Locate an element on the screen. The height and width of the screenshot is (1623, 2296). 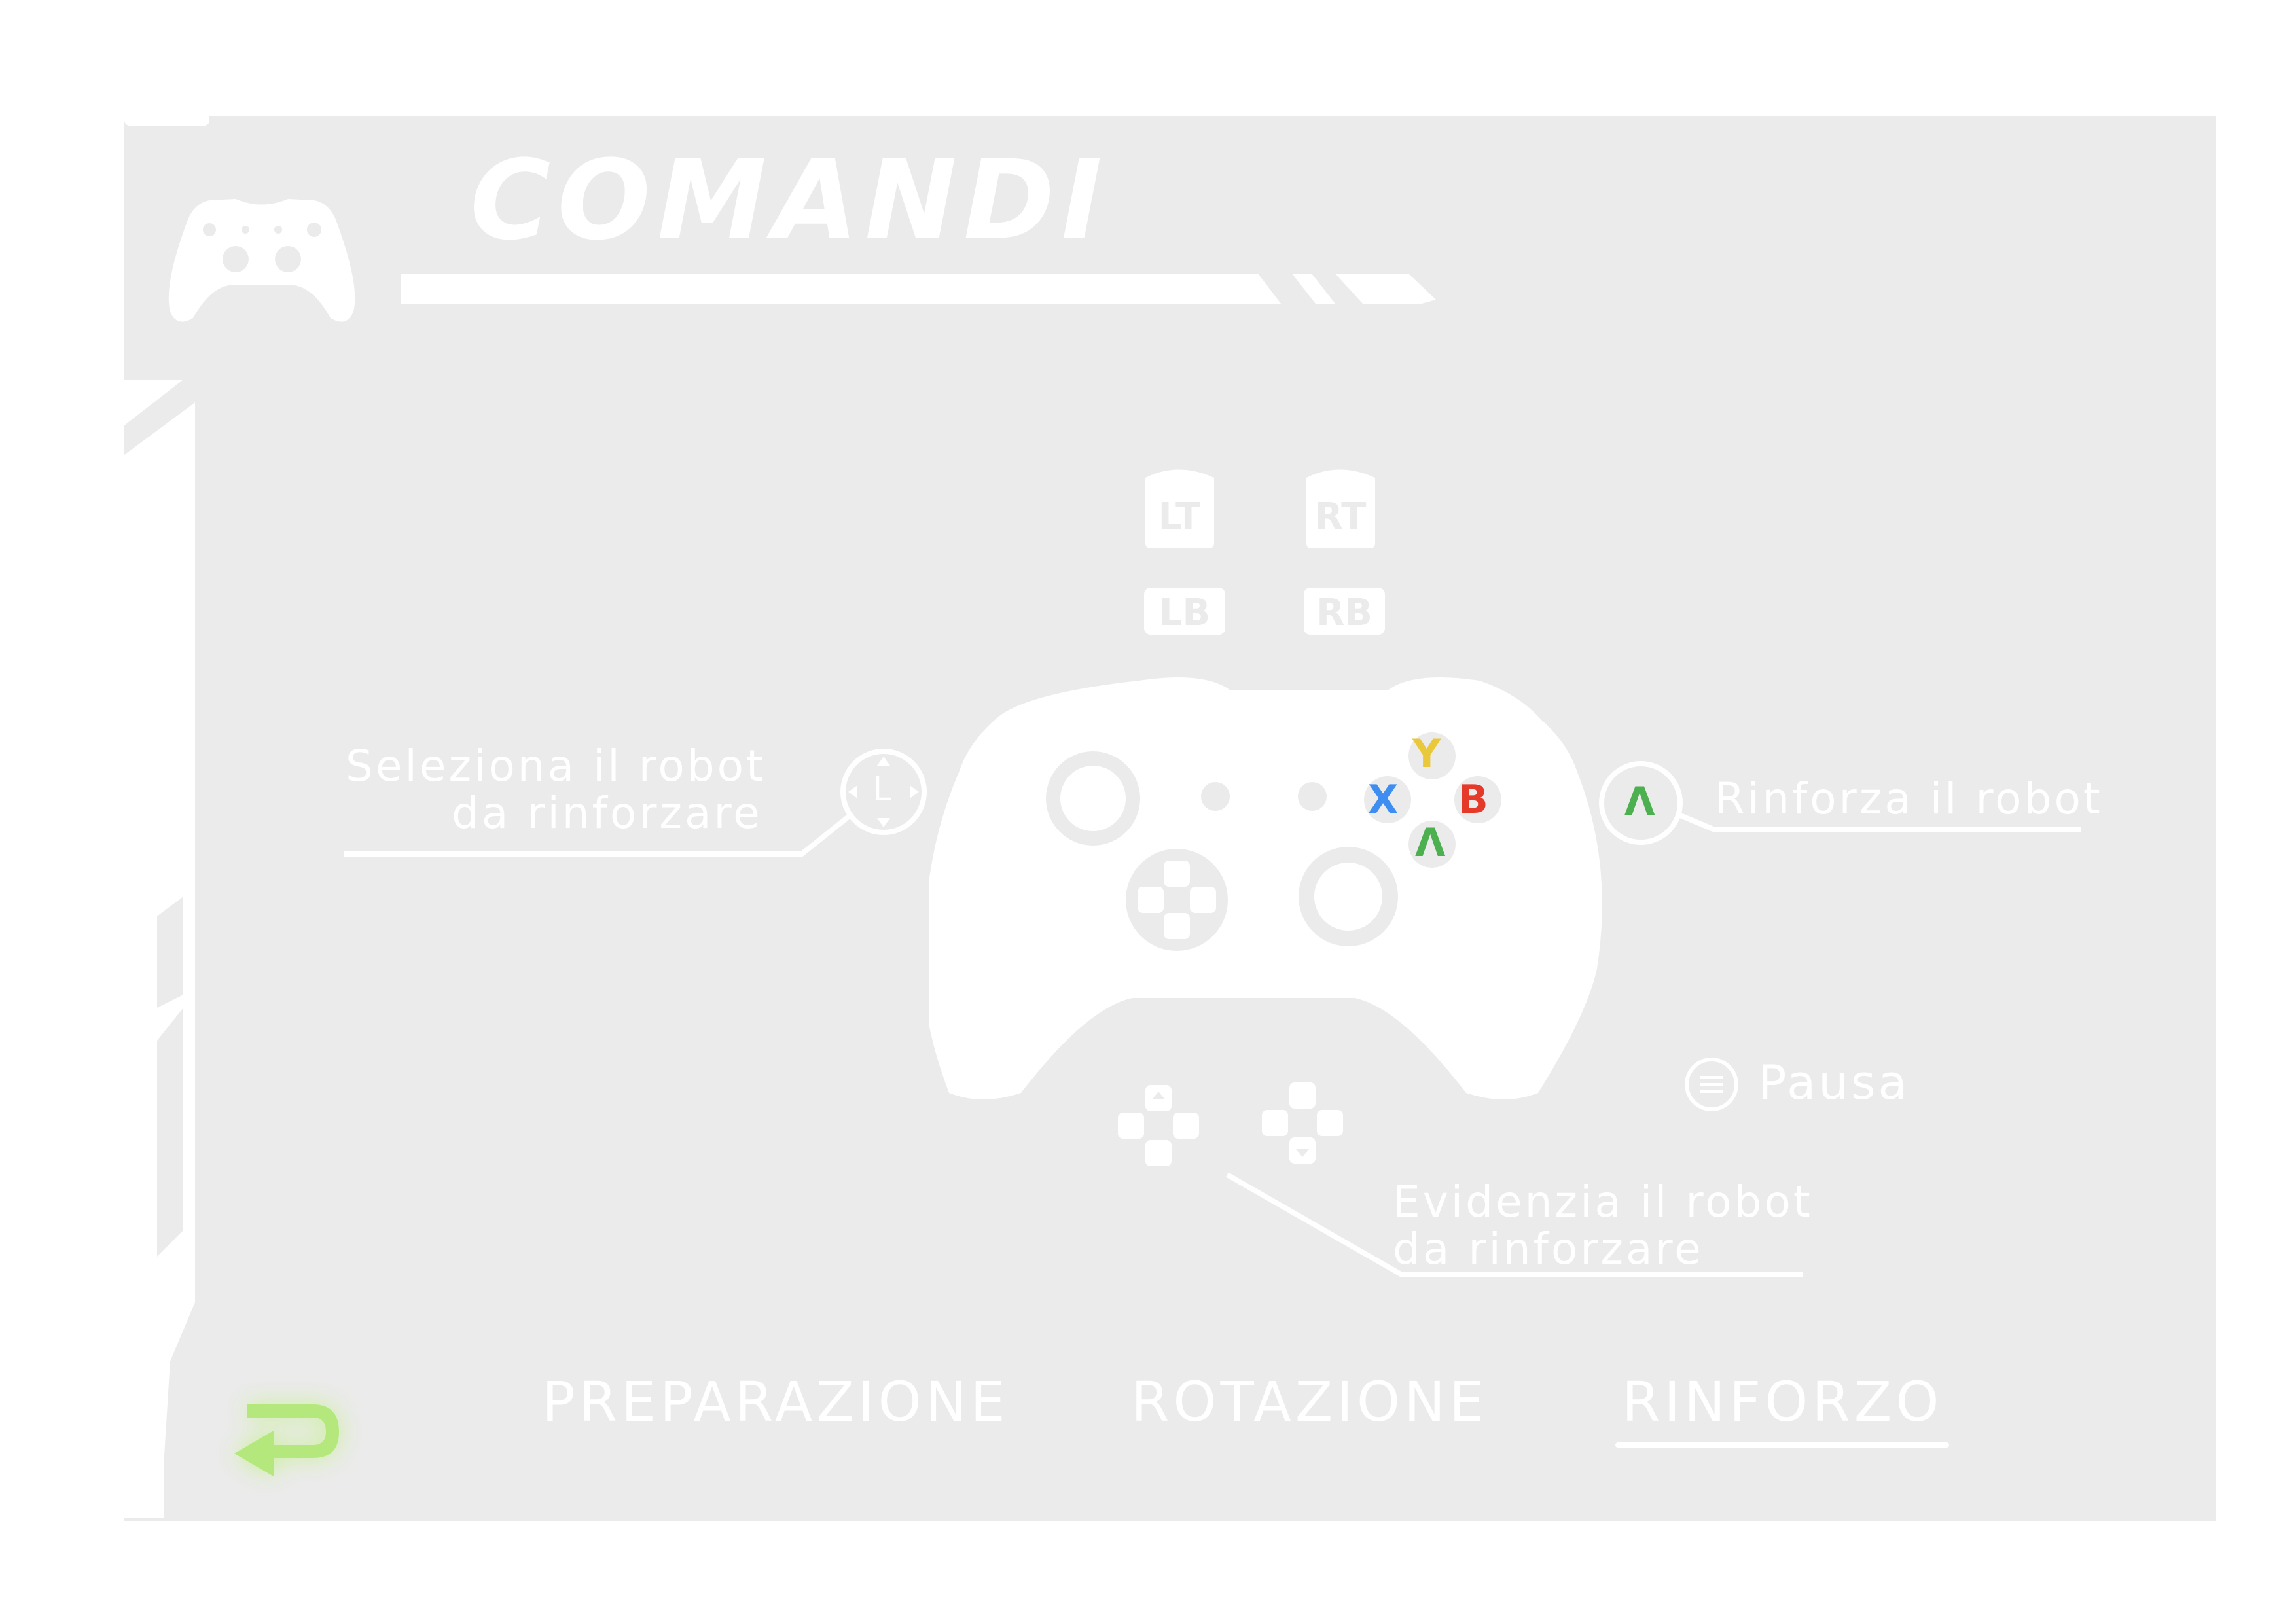
lt-label: LT is located at coordinates (1179, 516).